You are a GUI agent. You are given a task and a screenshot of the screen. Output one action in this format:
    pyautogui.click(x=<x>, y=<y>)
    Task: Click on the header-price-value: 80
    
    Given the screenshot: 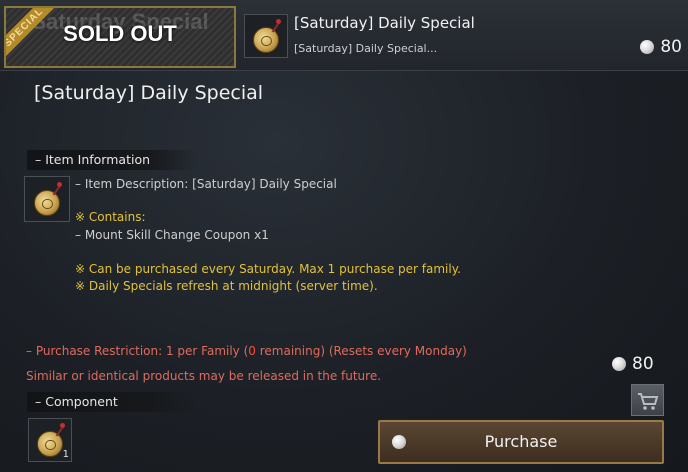 What is the action you would take?
    pyautogui.click(x=671, y=47)
    